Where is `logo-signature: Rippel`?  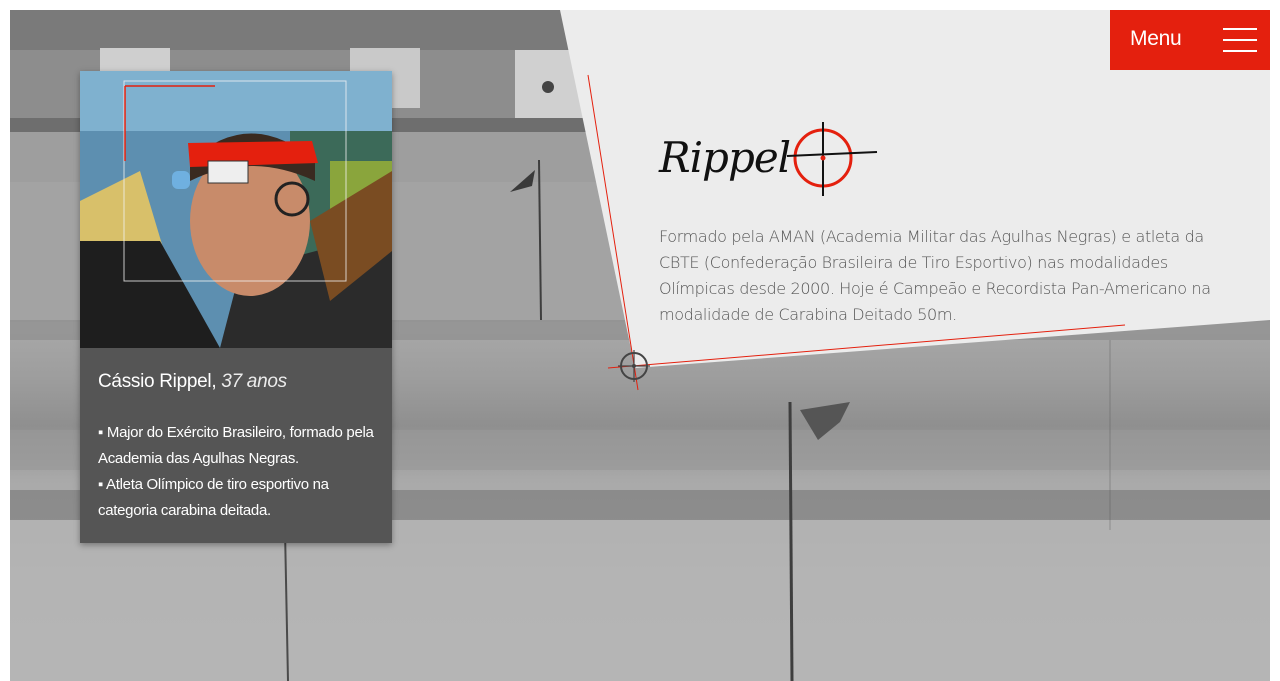 logo-signature: Rippel is located at coordinates (768, 159).